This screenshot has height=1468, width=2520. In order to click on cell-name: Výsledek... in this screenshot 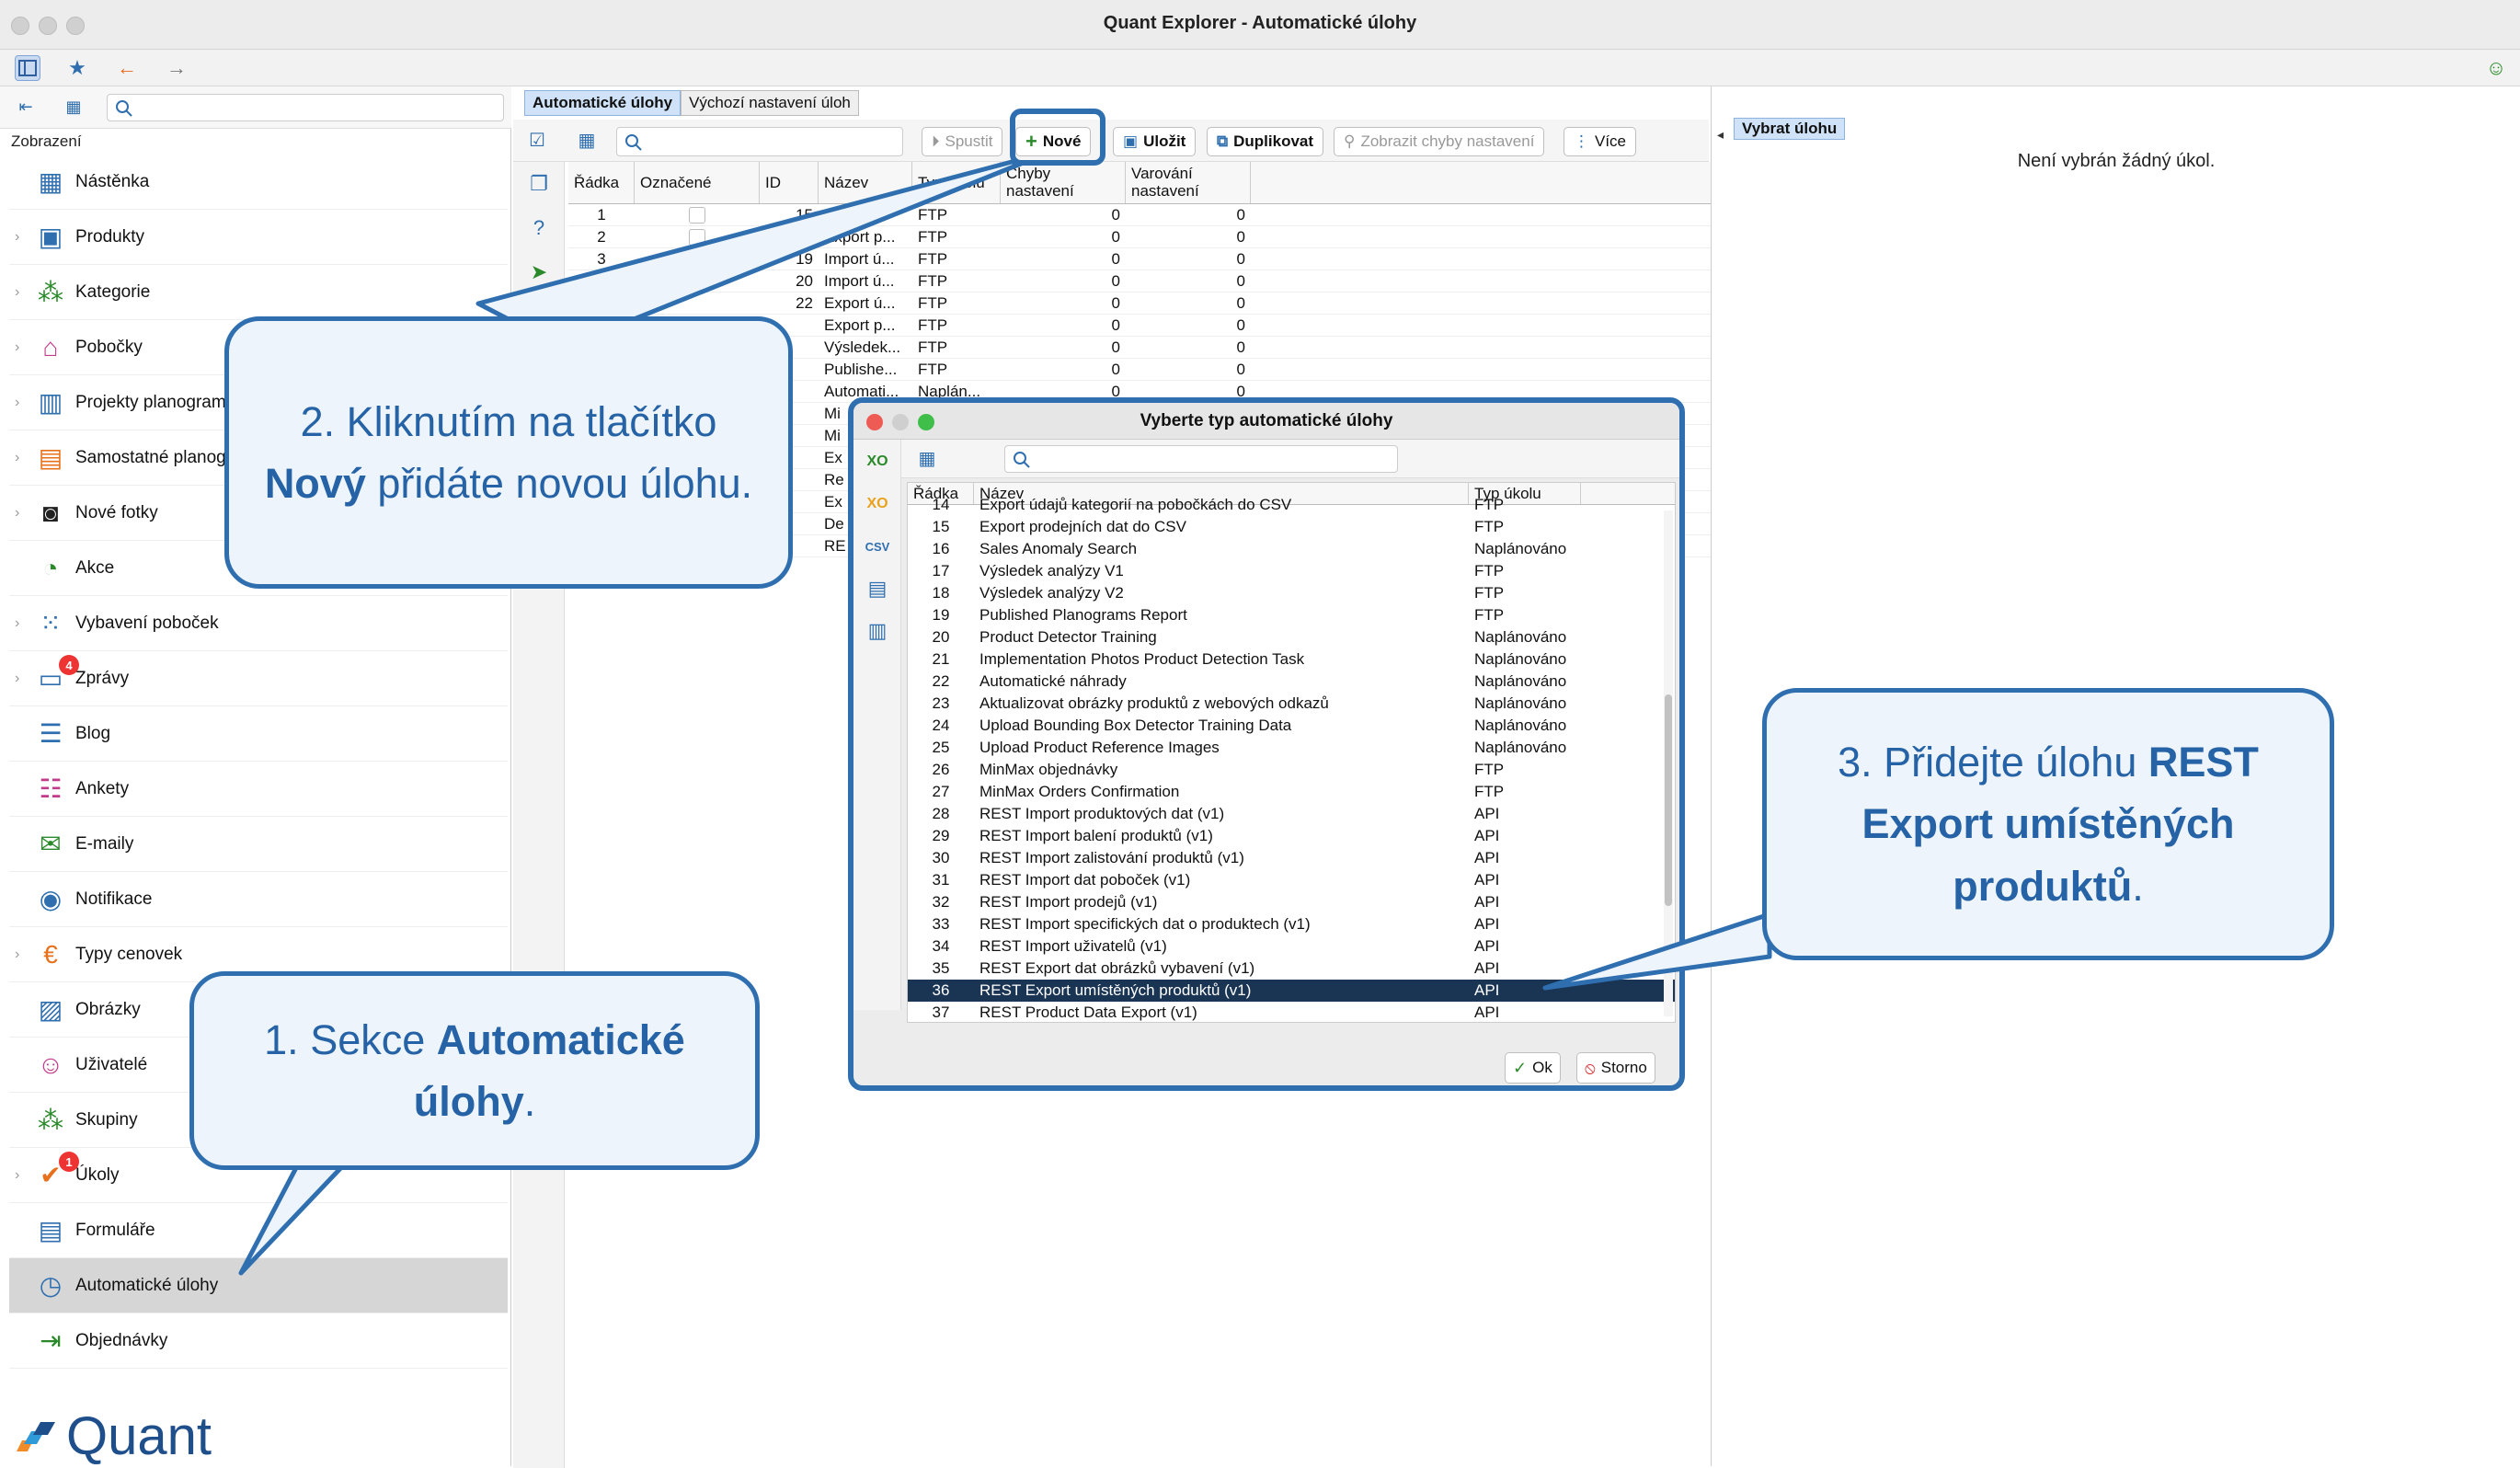, I will do `click(862, 347)`.